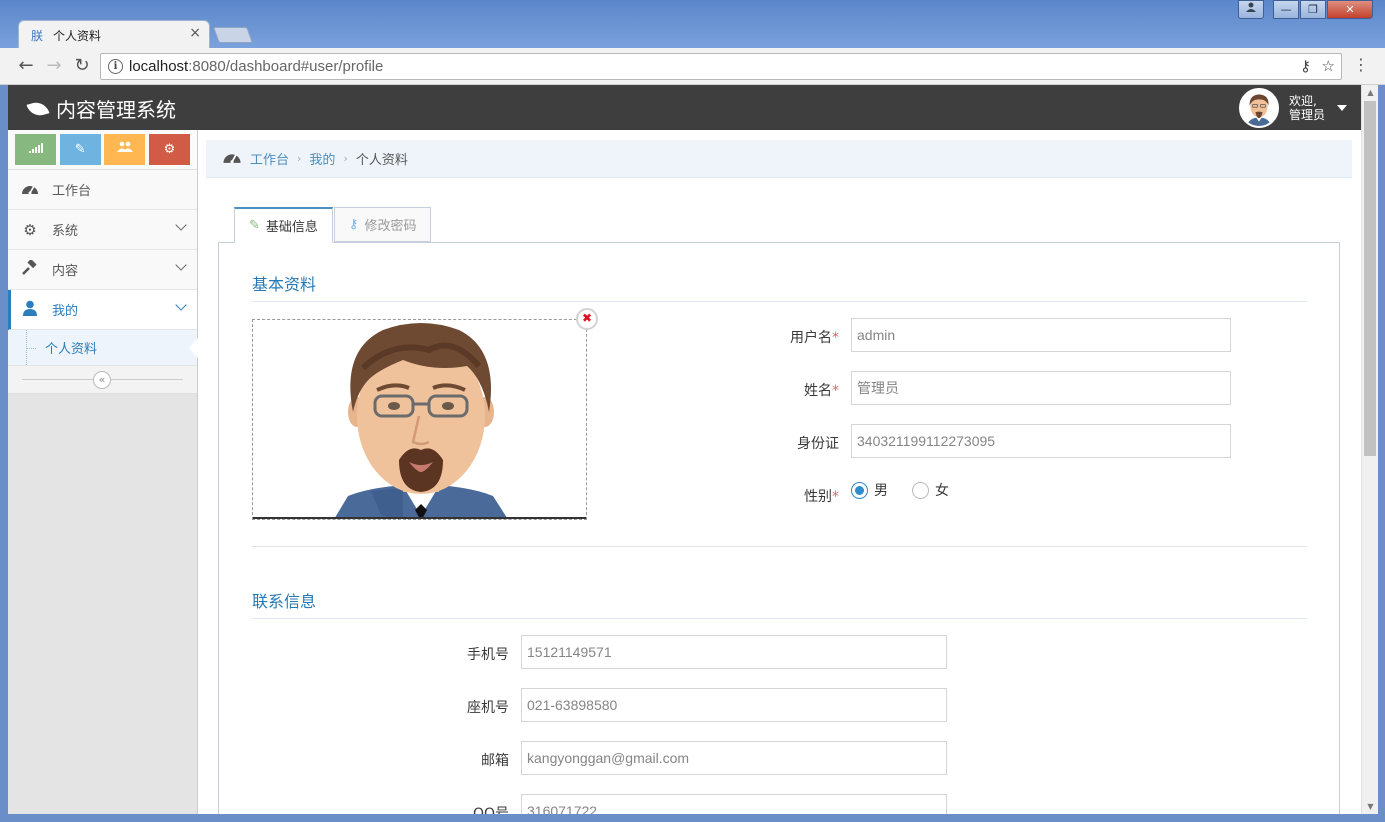 Image resolution: width=1385 pixels, height=822 pixels. What do you see at coordinates (38, 108) in the screenshot?
I see `leaf-icon` at bounding box center [38, 108].